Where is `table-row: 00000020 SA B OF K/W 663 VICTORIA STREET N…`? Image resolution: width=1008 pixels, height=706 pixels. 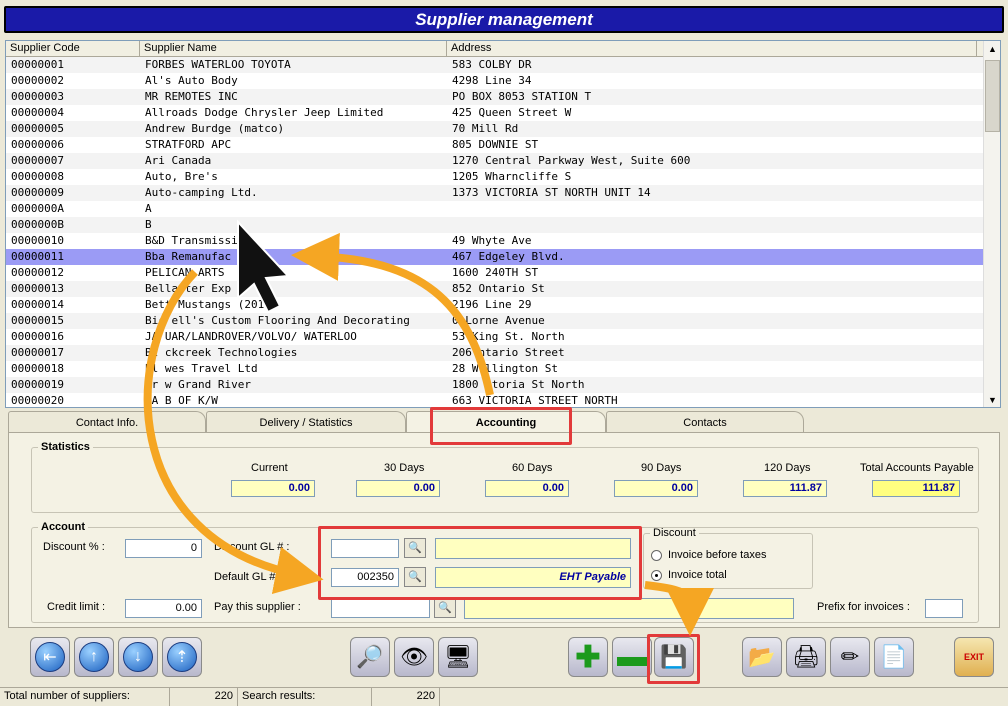
table-row: 00000020 SA B OF K/W 663 VICTORIA STREET N… is located at coordinates (503, 400).